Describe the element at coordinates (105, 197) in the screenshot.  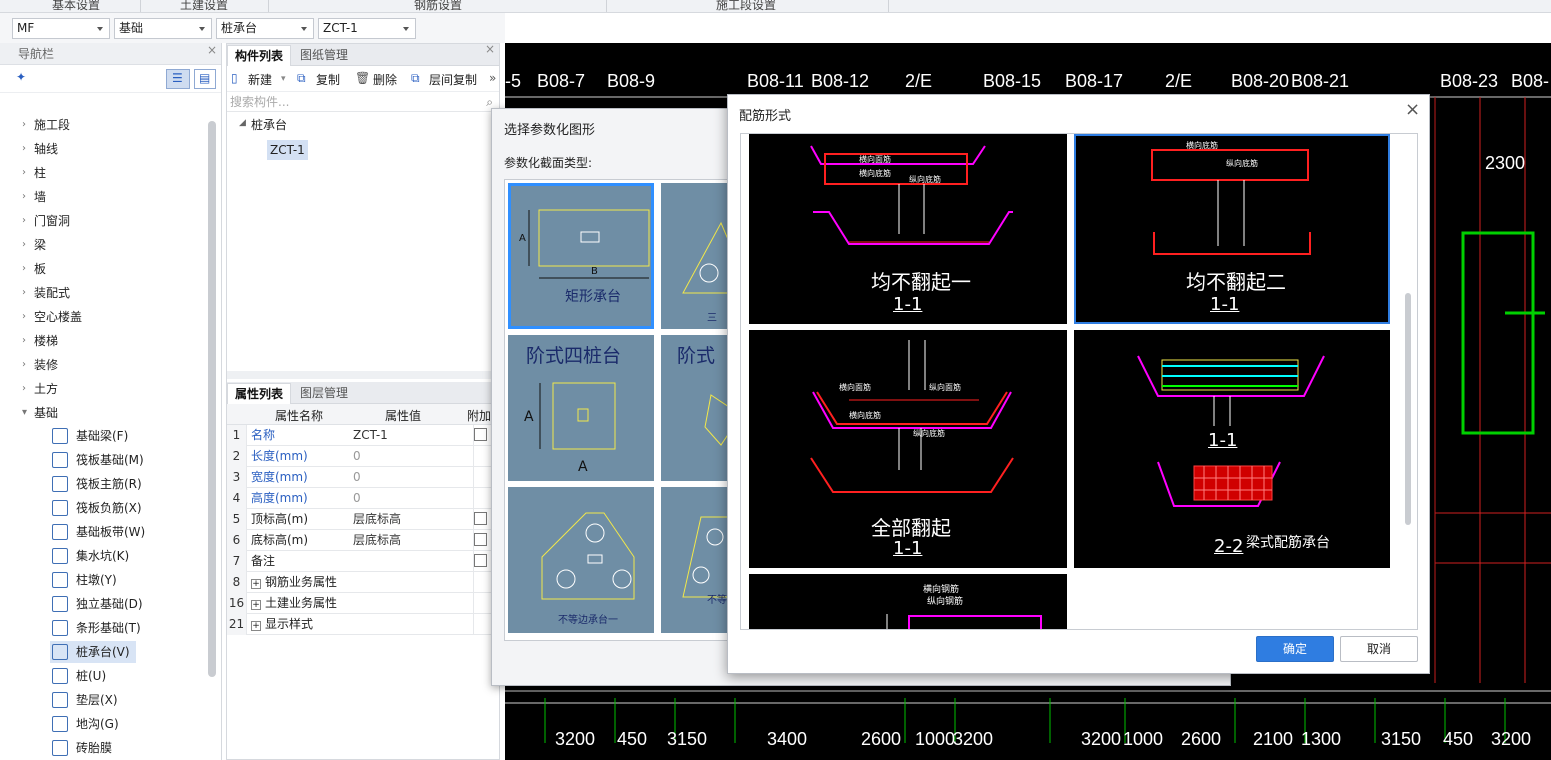
I see `nav-item: › 墙` at that location.